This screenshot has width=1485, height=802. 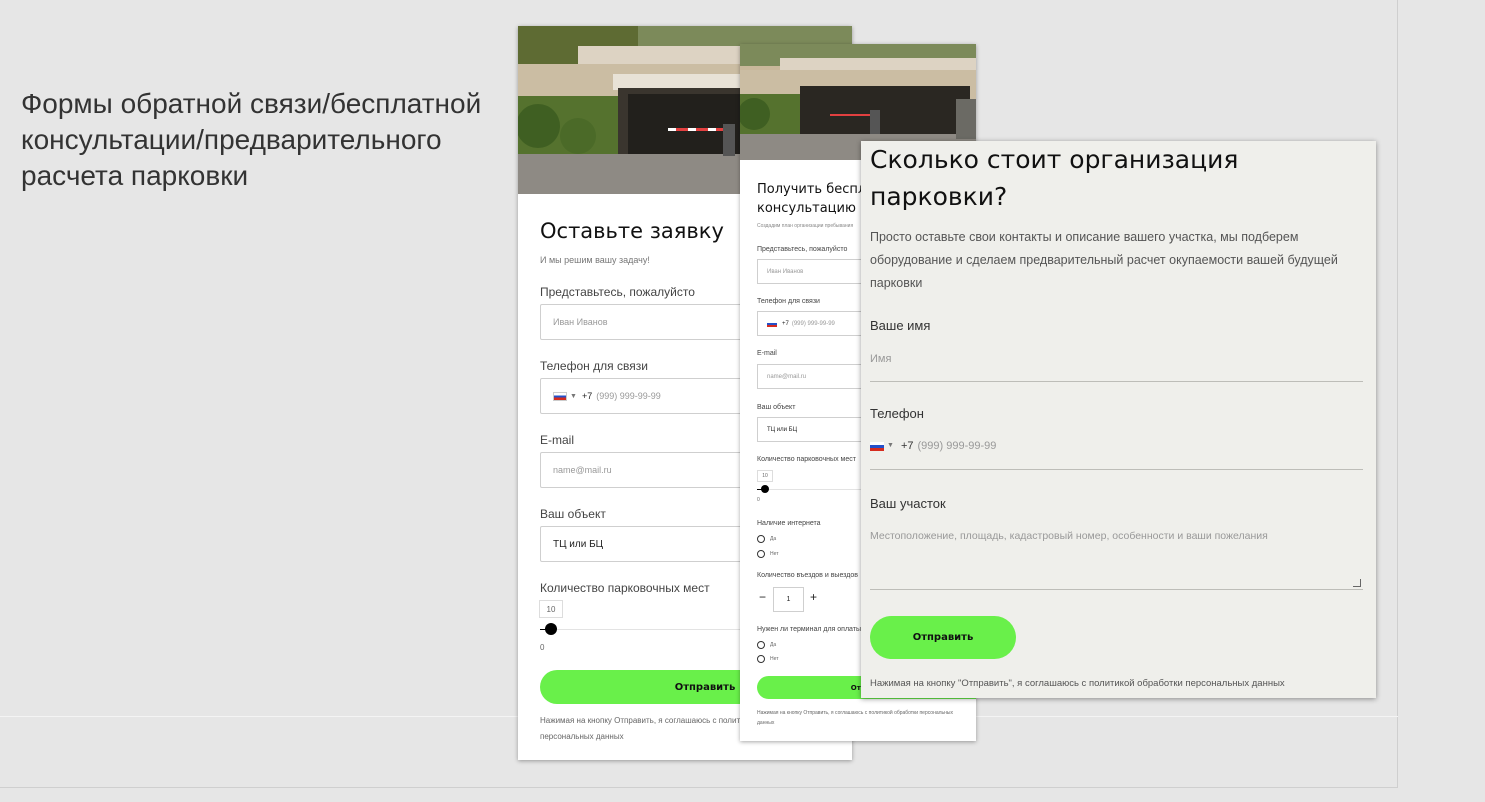 I want to click on internet-label: Наличие интернета, so click(x=789, y=523).